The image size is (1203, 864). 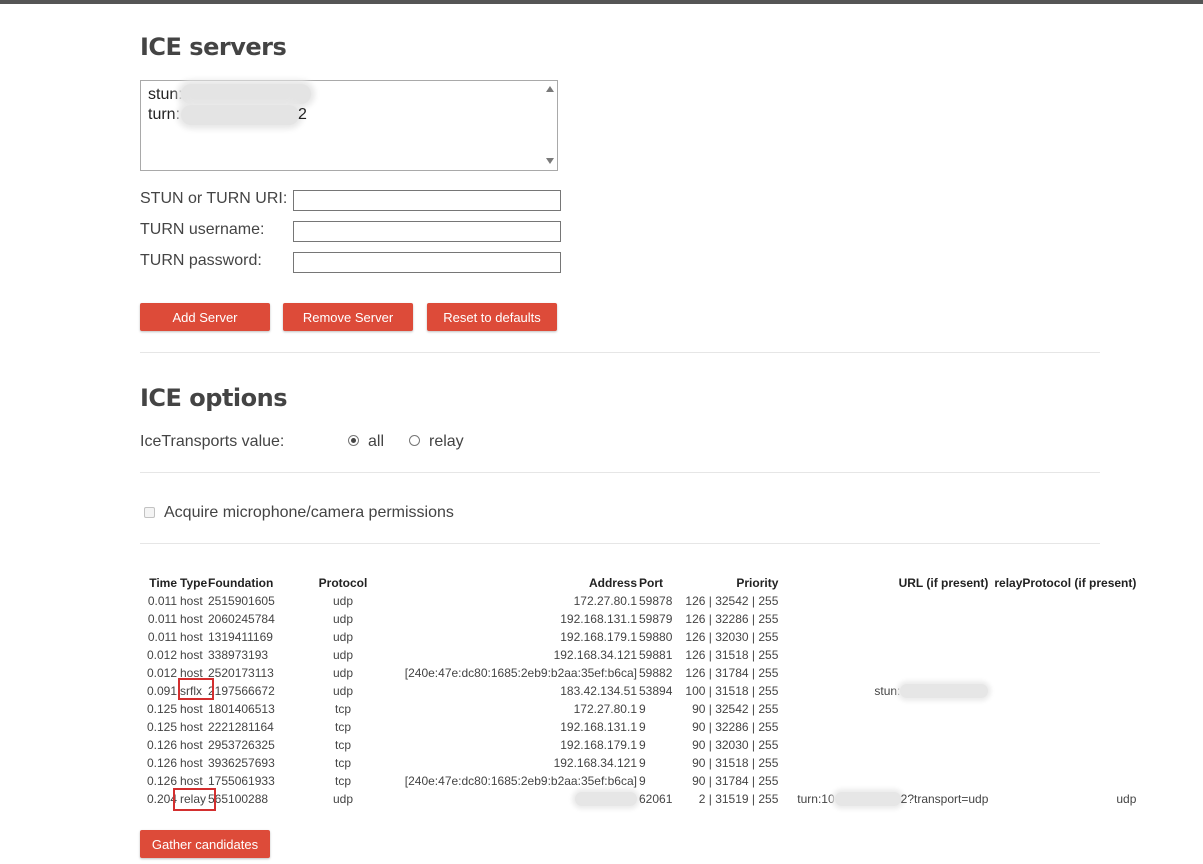 I want to click on cell-foundation: 338973193, so click(x=238, y=655).